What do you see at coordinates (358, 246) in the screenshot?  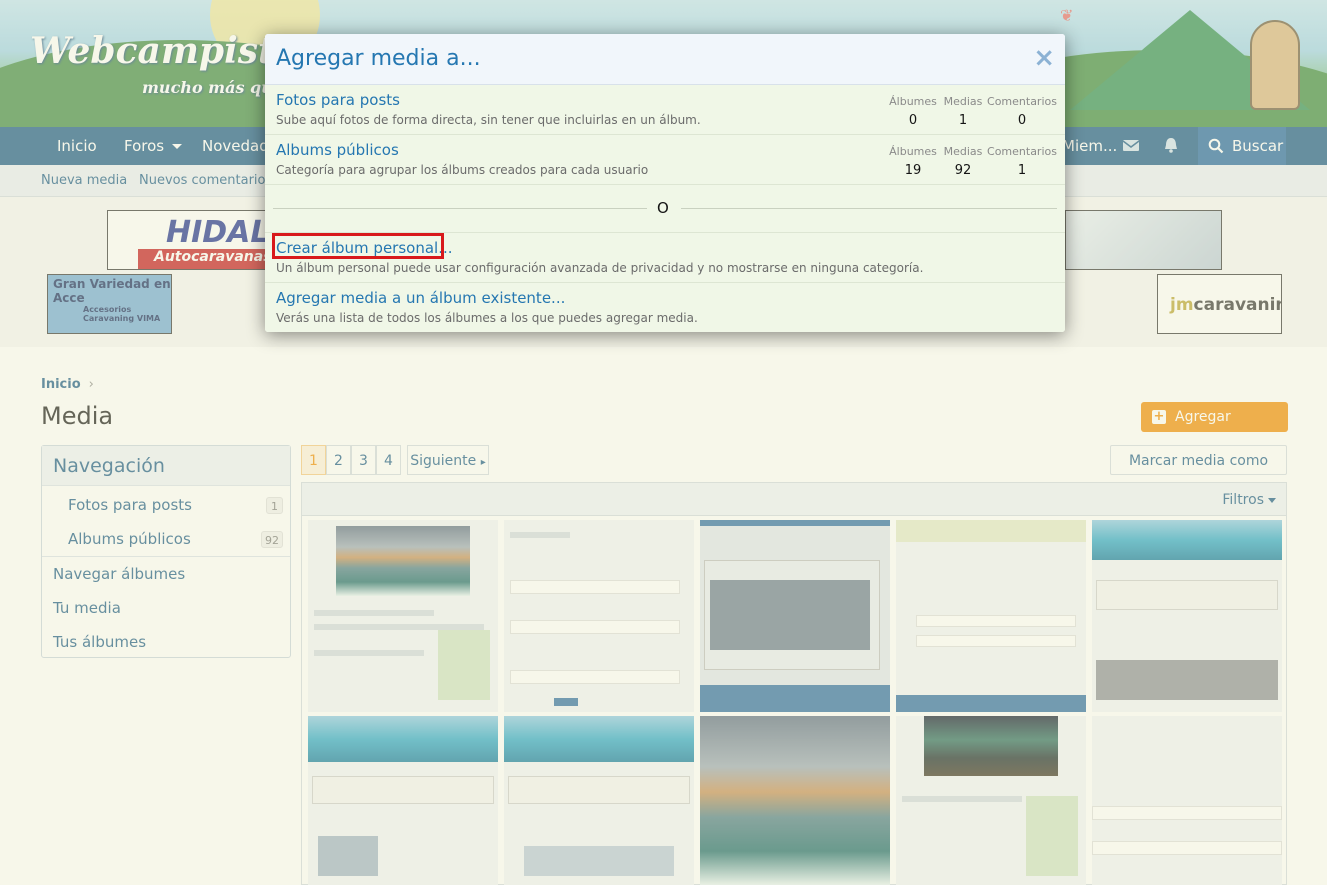 I see `highlight-box` at bounding box center [358, 246].